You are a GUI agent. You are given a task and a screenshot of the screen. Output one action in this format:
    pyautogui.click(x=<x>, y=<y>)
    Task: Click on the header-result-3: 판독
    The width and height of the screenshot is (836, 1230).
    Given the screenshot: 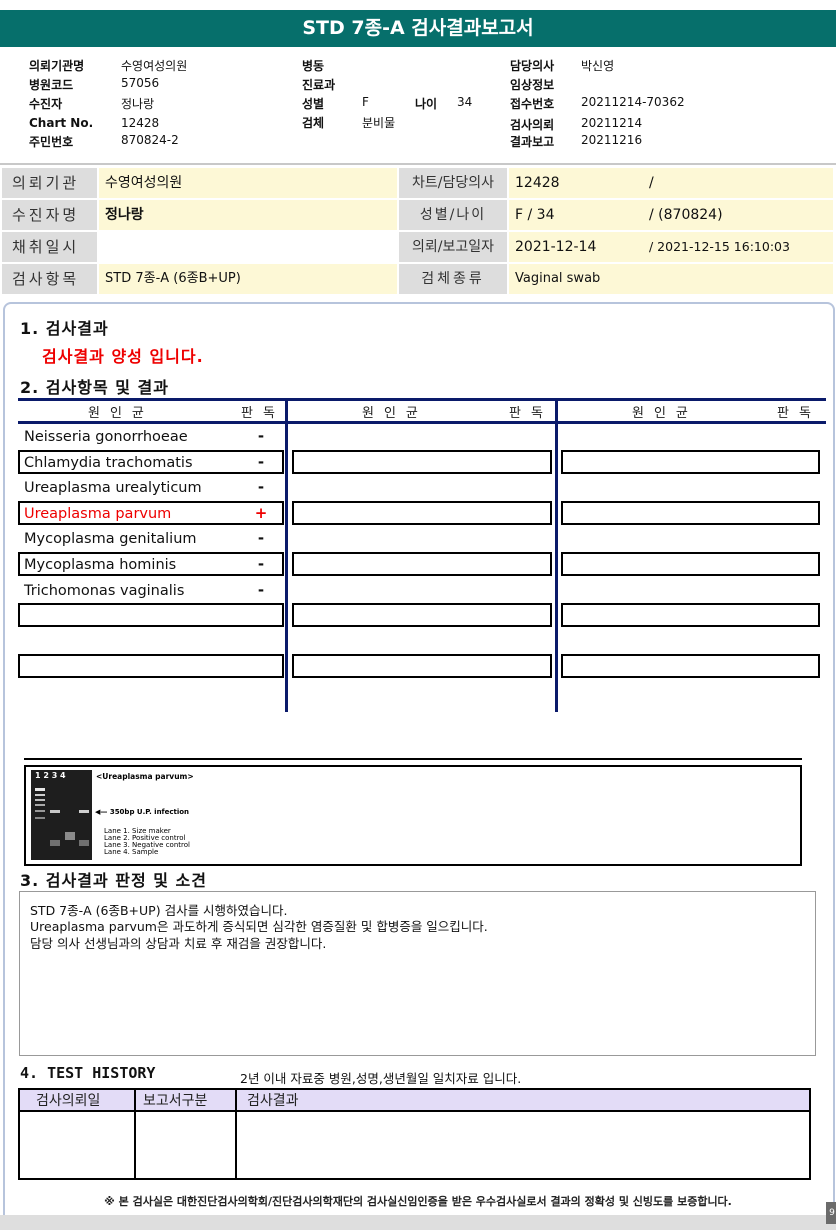 What is the action you would take?
    pyautogui.click(x=799, y=413)
    